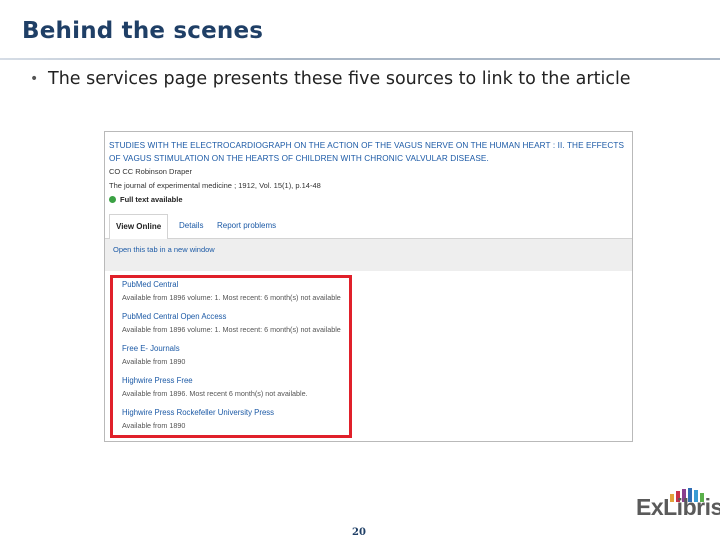  What do you see at coordinates (150, 171) in the screenshot?
I see `record-author: CO CC Robinson Draper` at bounding box center [150, 171].